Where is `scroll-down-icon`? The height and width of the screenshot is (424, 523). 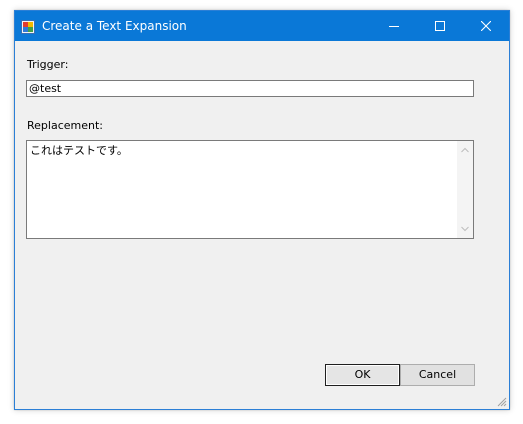
scroll-down-icon is located at coordinates (465, 229).